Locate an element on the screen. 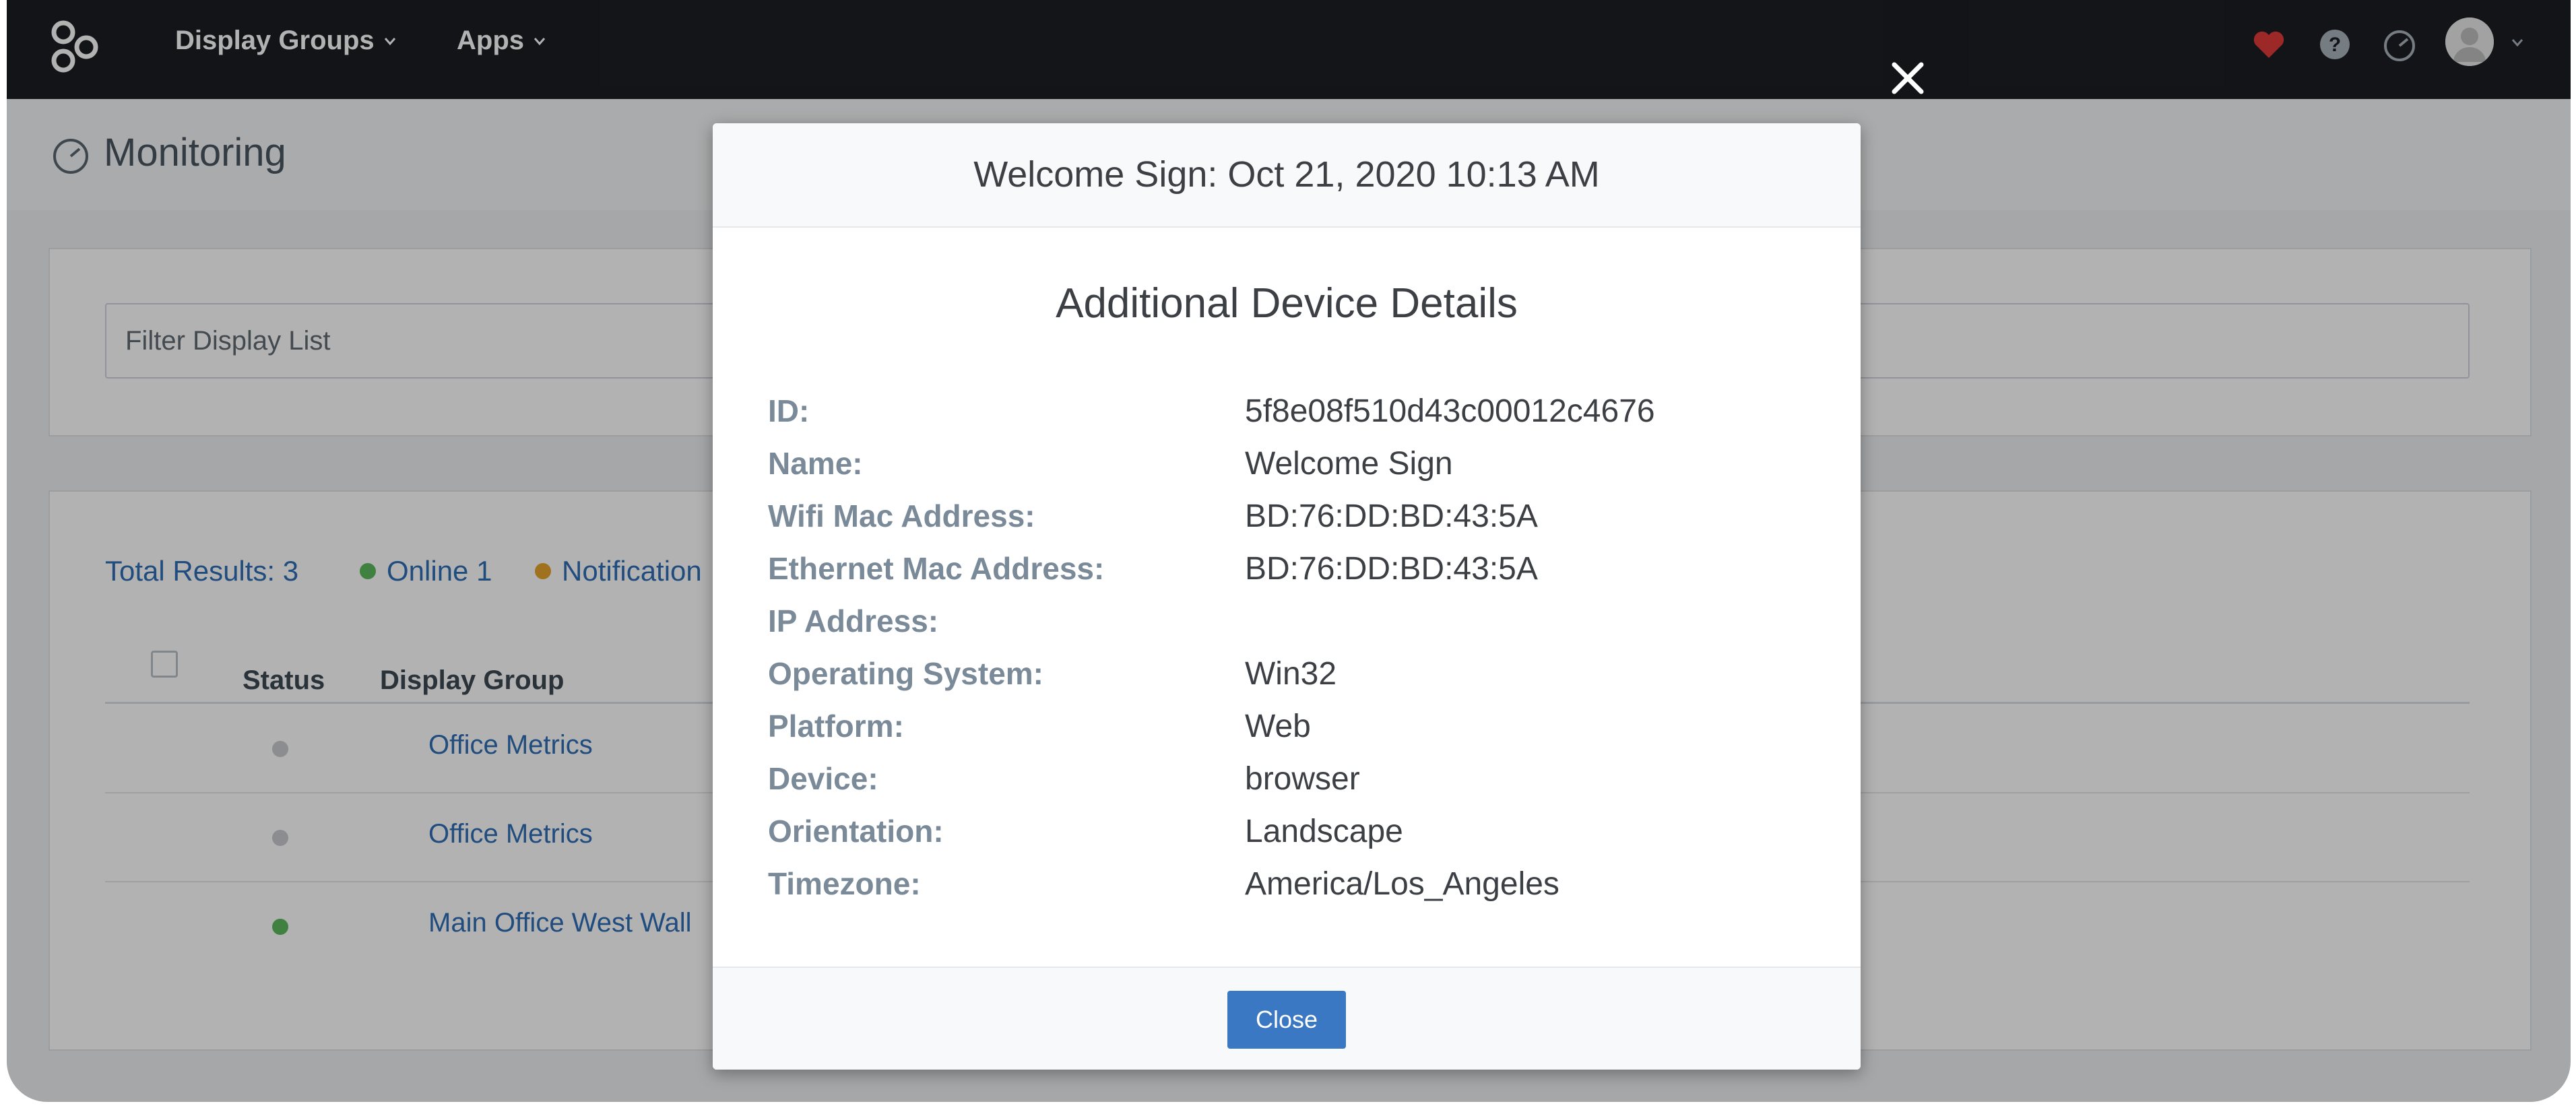 This screenshot has height=1110, width=2576. close-button: Close is located at coordinates (1286, 1020).